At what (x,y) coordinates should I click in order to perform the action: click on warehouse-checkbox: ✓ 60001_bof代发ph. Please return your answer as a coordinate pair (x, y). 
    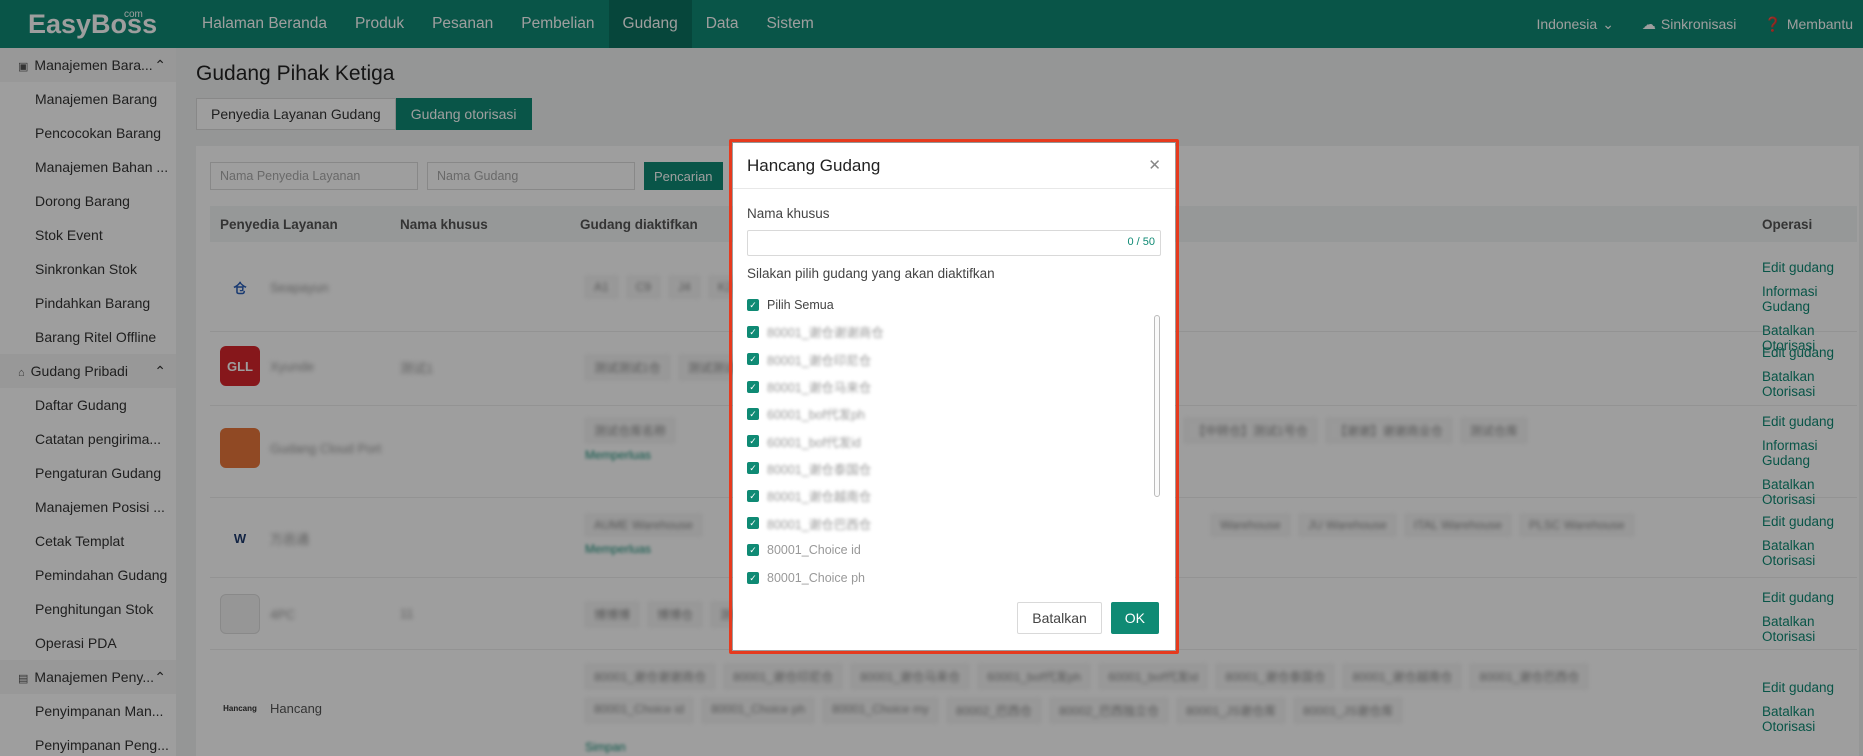
    Looking at the image, I should click on (954, 413).